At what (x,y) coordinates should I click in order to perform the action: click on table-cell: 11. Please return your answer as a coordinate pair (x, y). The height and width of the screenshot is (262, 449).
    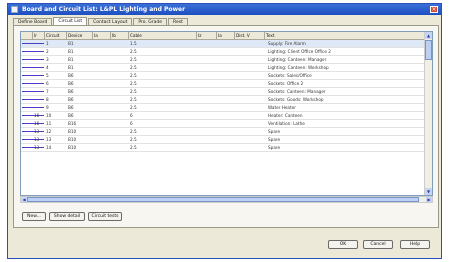
    Looking at the image, I should click on (56, 123).